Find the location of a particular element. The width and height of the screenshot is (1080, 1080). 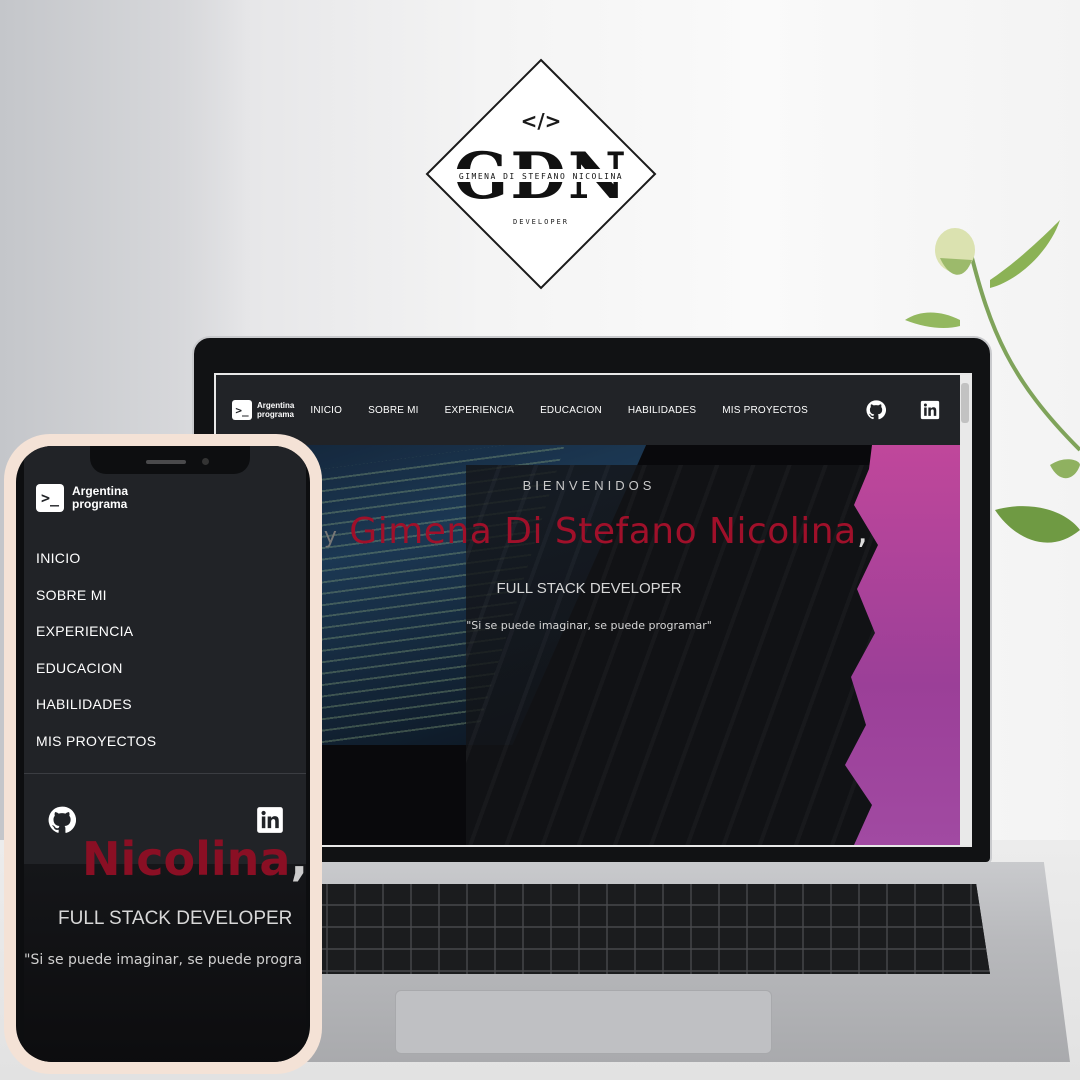

logo-full-name: GIMENA DI STEFANO NICOLINA is located at coordinates (541, 176).